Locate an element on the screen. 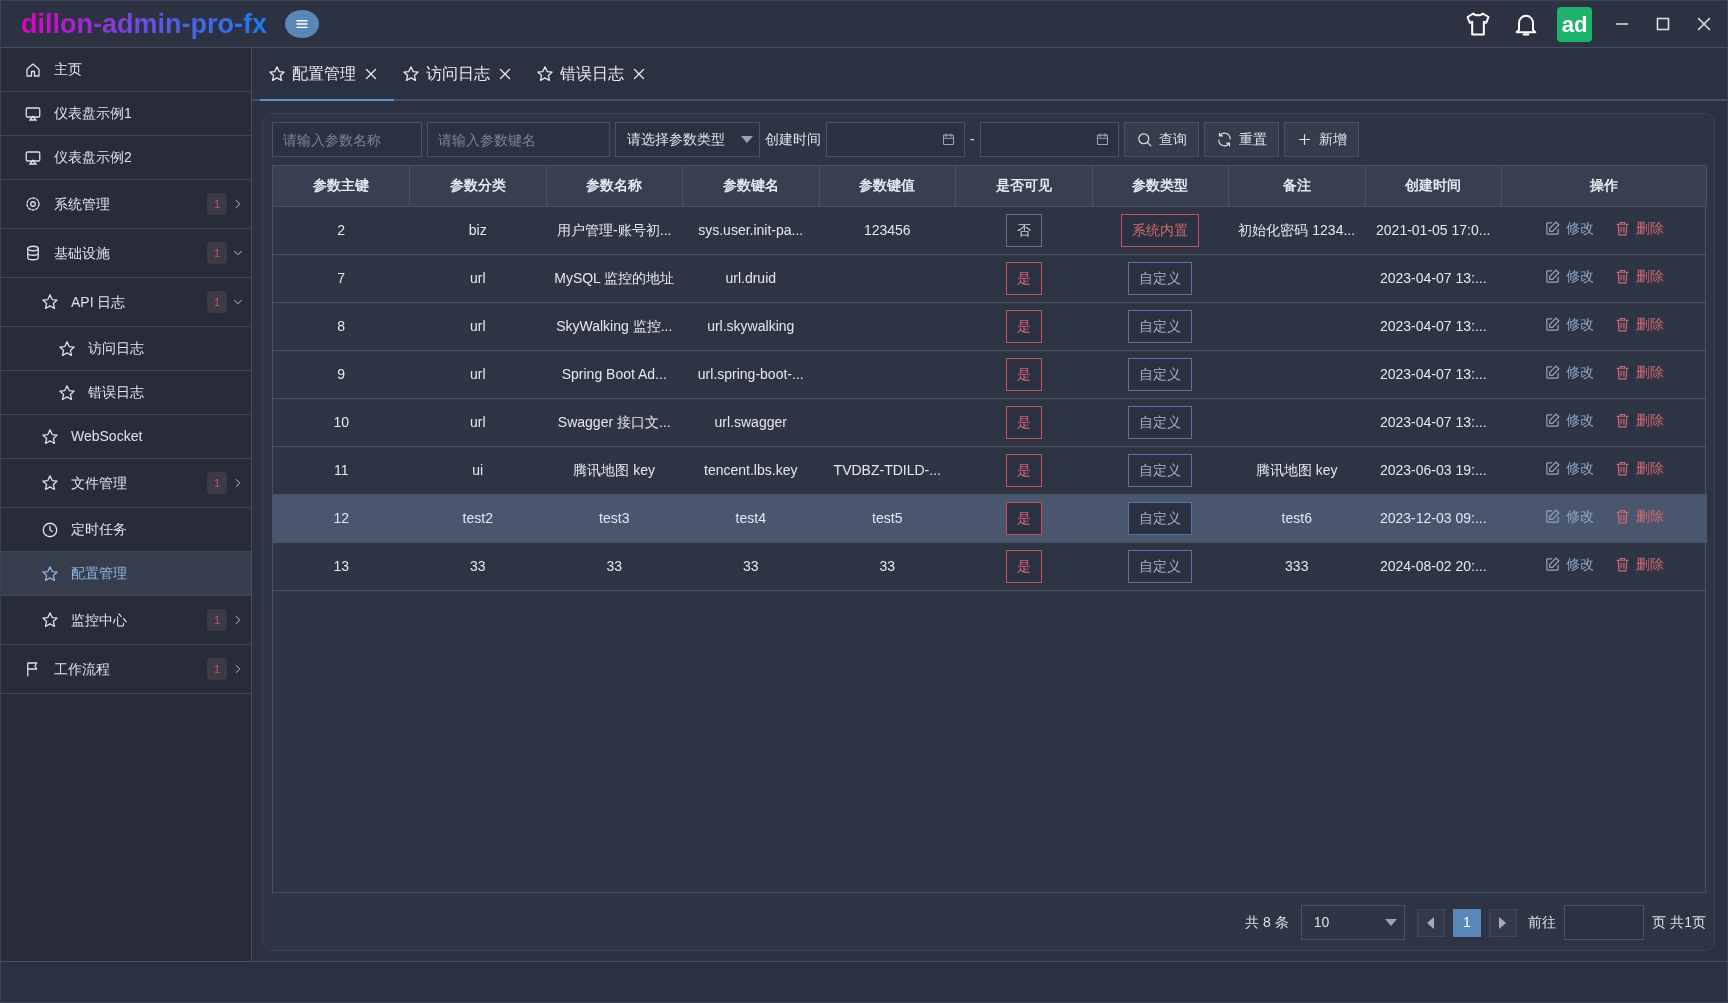 This screenshot has height=1003, width=1728. search-field: 请输入参数名称 is located at coordinates (347, 139).